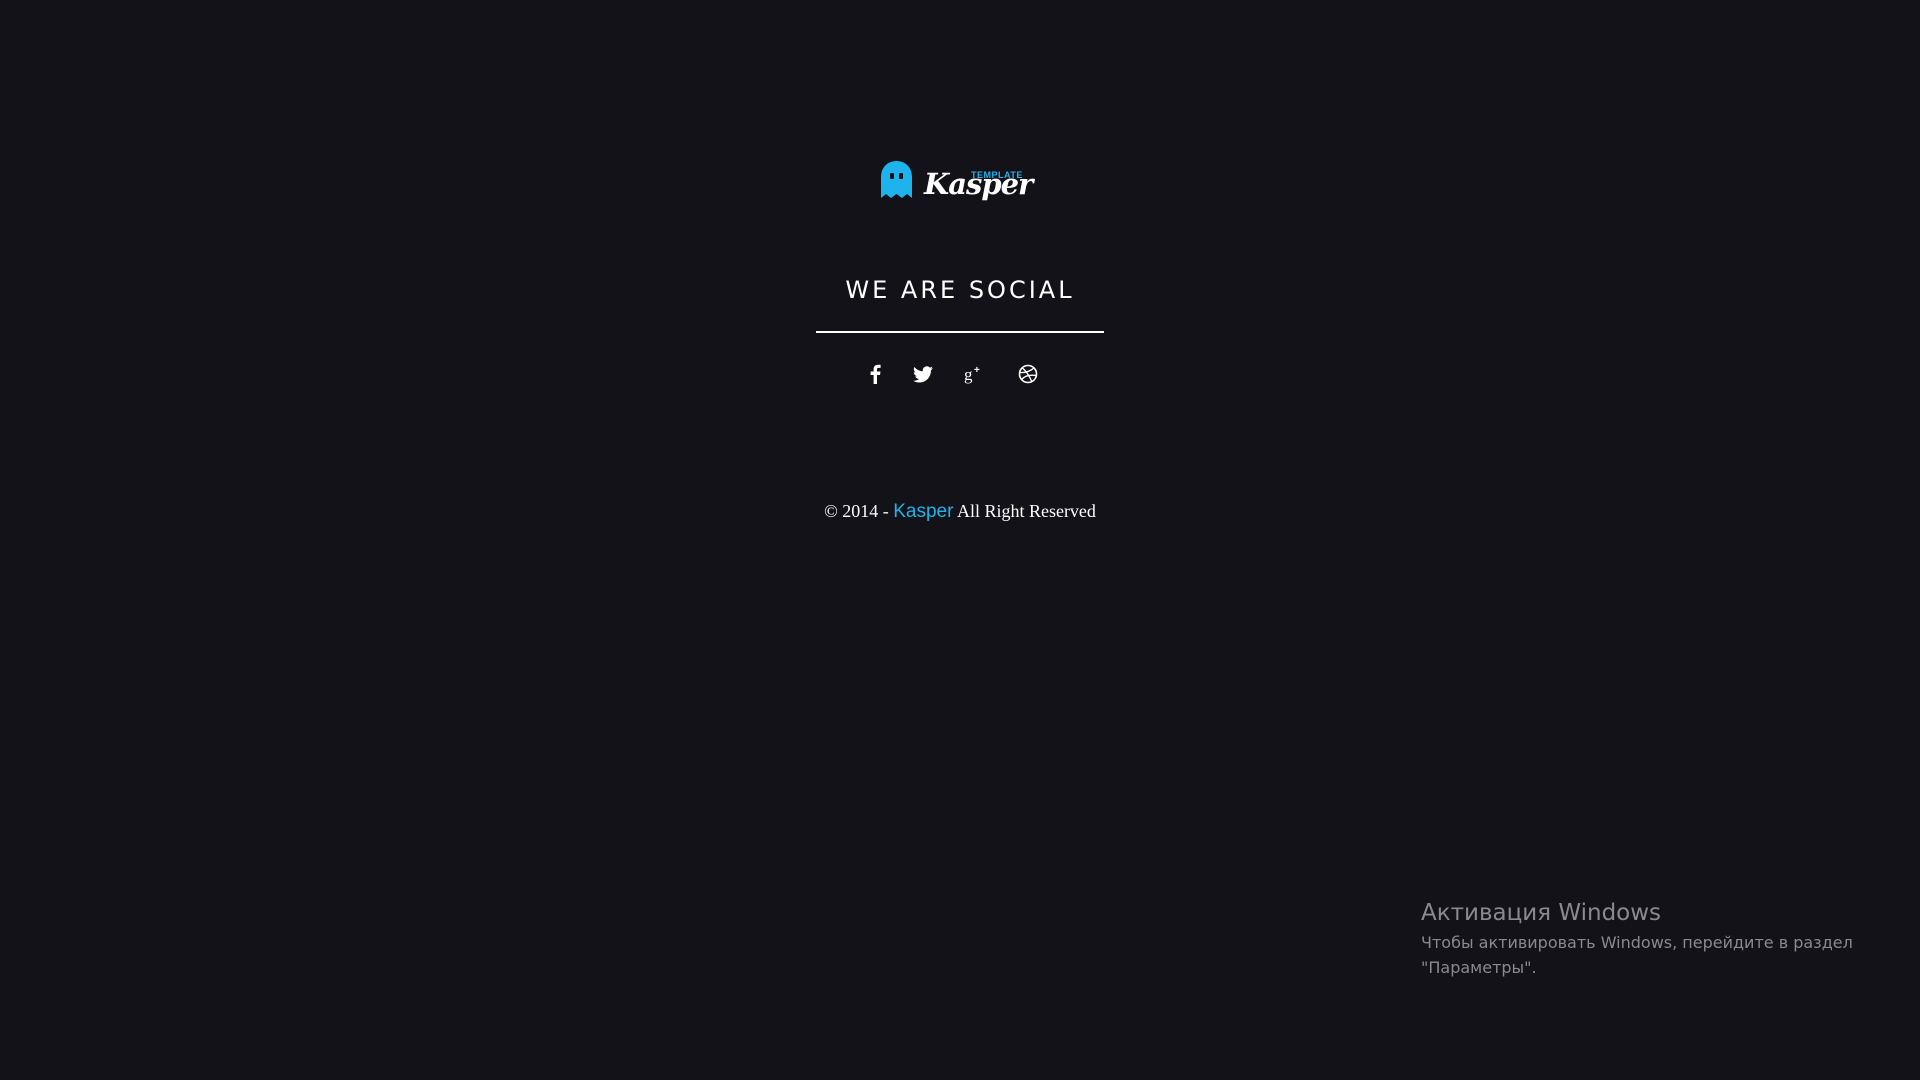  What do you see at coordinates (1024, 511) in the screenshot?
I see `copyright-suffix: All Right Reserved` at bounding box center [1024, 511].